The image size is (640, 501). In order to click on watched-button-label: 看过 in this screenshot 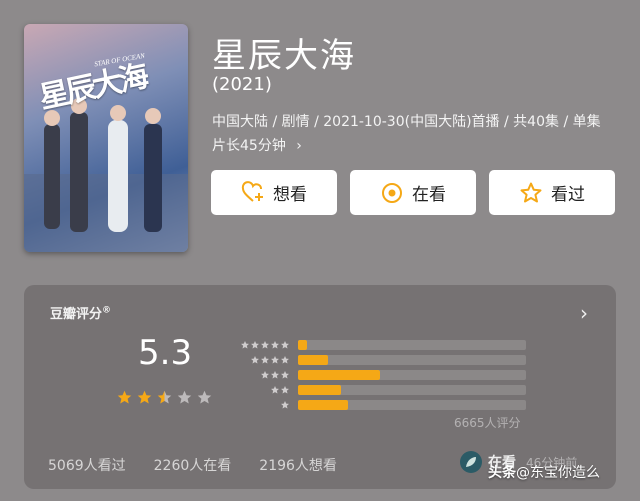, I will do `click(568, 195)`.